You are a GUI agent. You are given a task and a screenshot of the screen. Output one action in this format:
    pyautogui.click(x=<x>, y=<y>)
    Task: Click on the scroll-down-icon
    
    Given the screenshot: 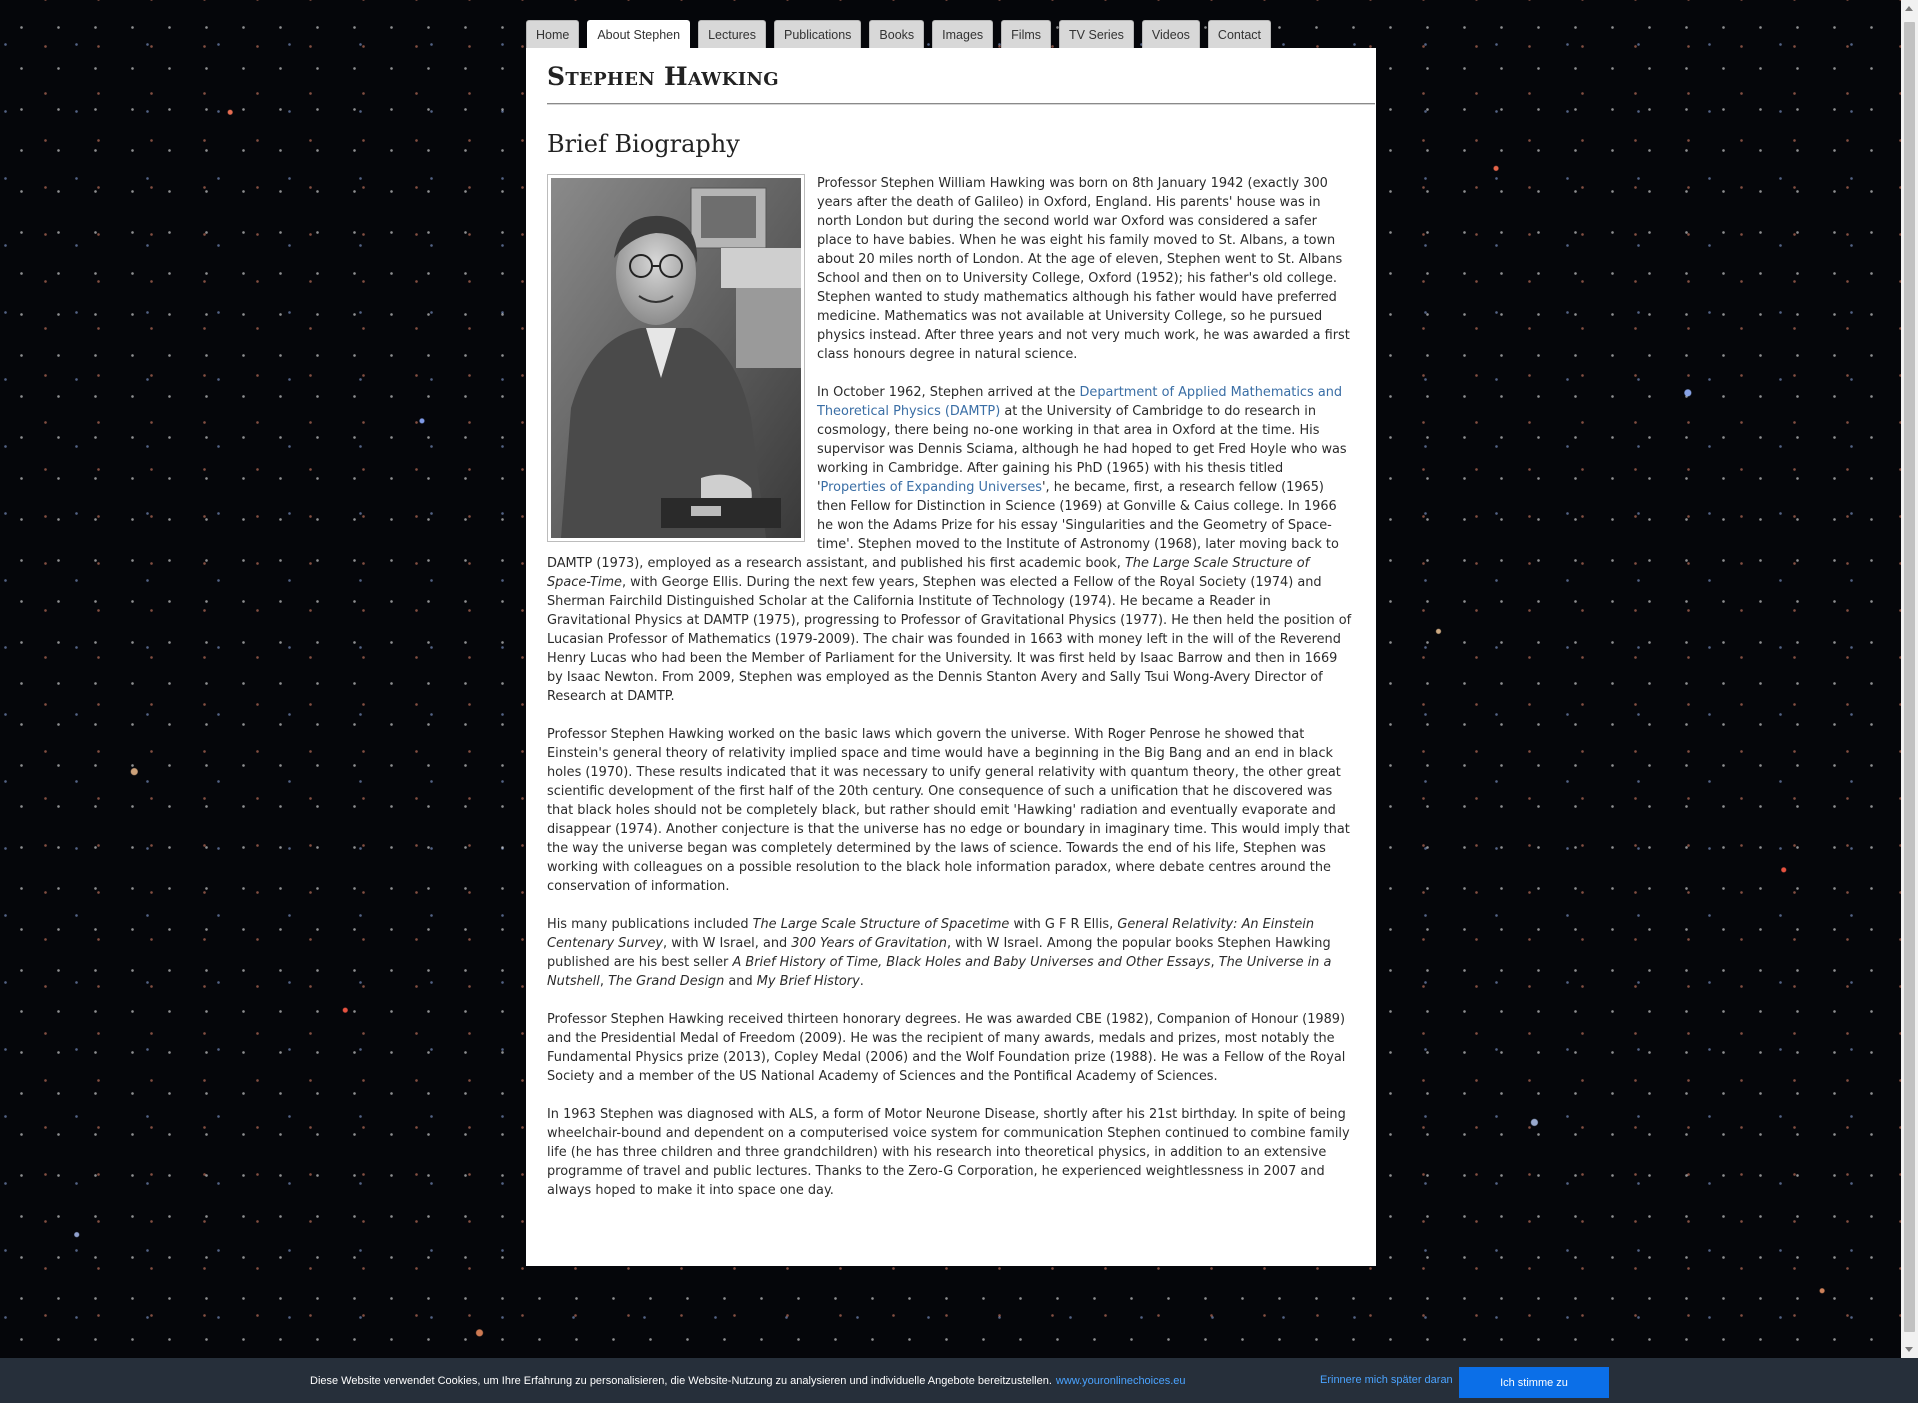 What is the action you would take?
    pyautogui.click(x=1909, y=1349)
    